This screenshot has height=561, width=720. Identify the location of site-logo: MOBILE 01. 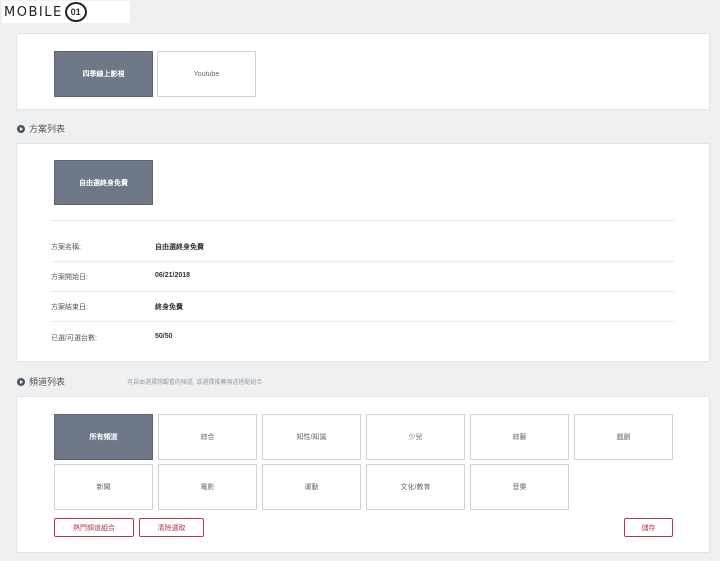
(66, 12).